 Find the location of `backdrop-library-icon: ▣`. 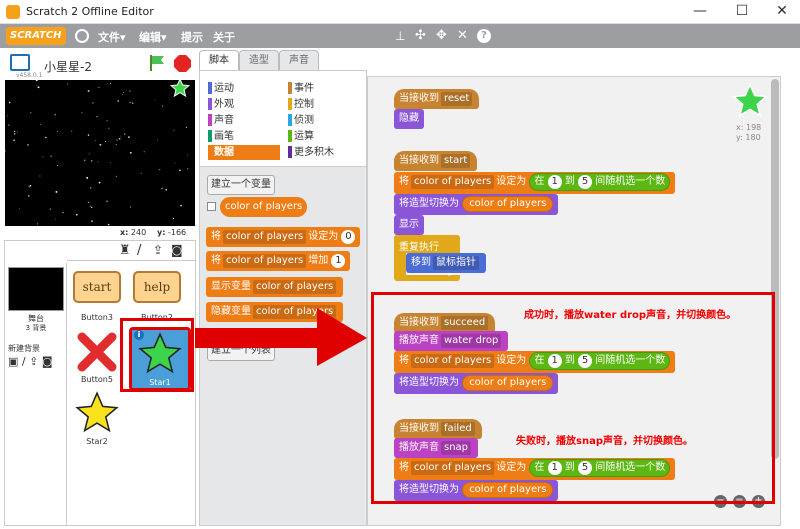

backdrop-library-icon: ▣ is located at coordinates (13, 361).